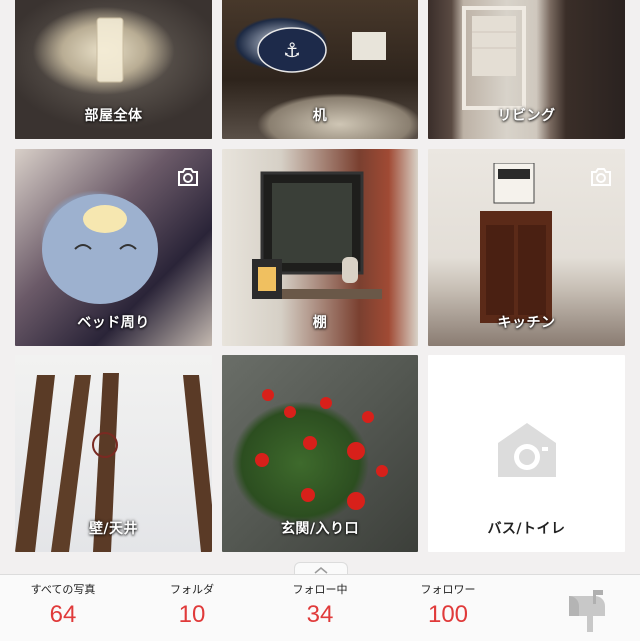 This screenshot has height=641, width=640. I want to click on folder-tile-desk: ⚓ 机, so click(320, 69).